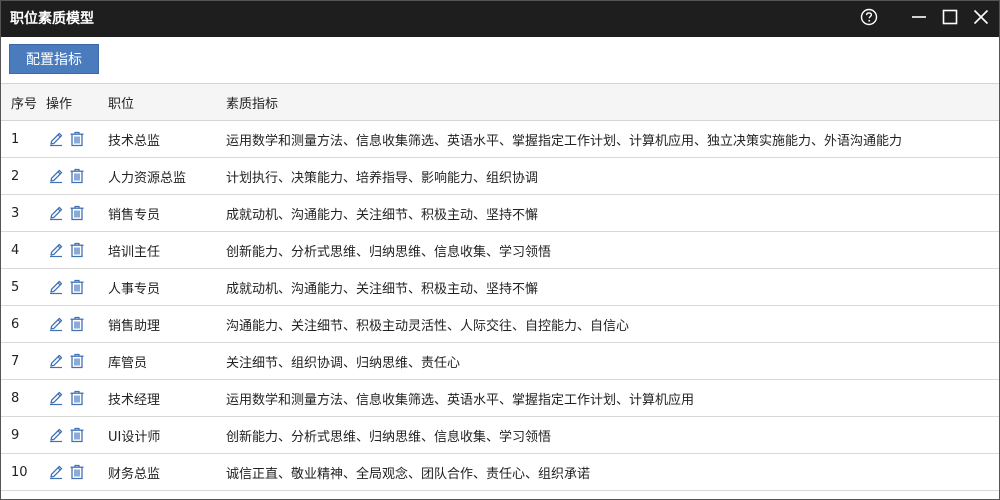  I want to click on row-index: 6, so click(15, 324).